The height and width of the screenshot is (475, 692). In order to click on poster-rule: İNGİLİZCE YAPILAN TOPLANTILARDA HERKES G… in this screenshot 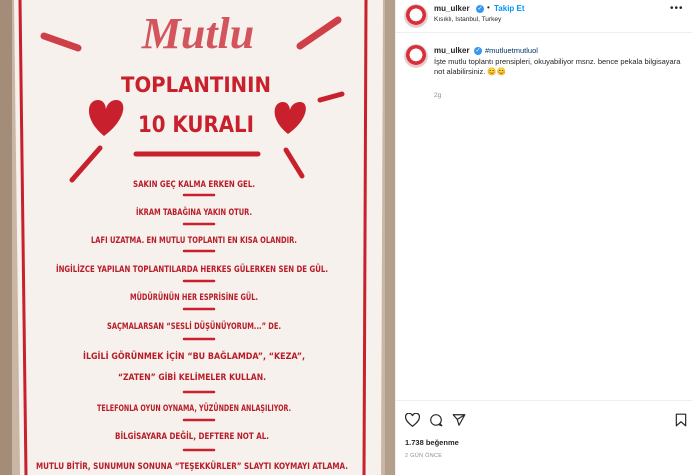, I will do `click(192, 269)`.